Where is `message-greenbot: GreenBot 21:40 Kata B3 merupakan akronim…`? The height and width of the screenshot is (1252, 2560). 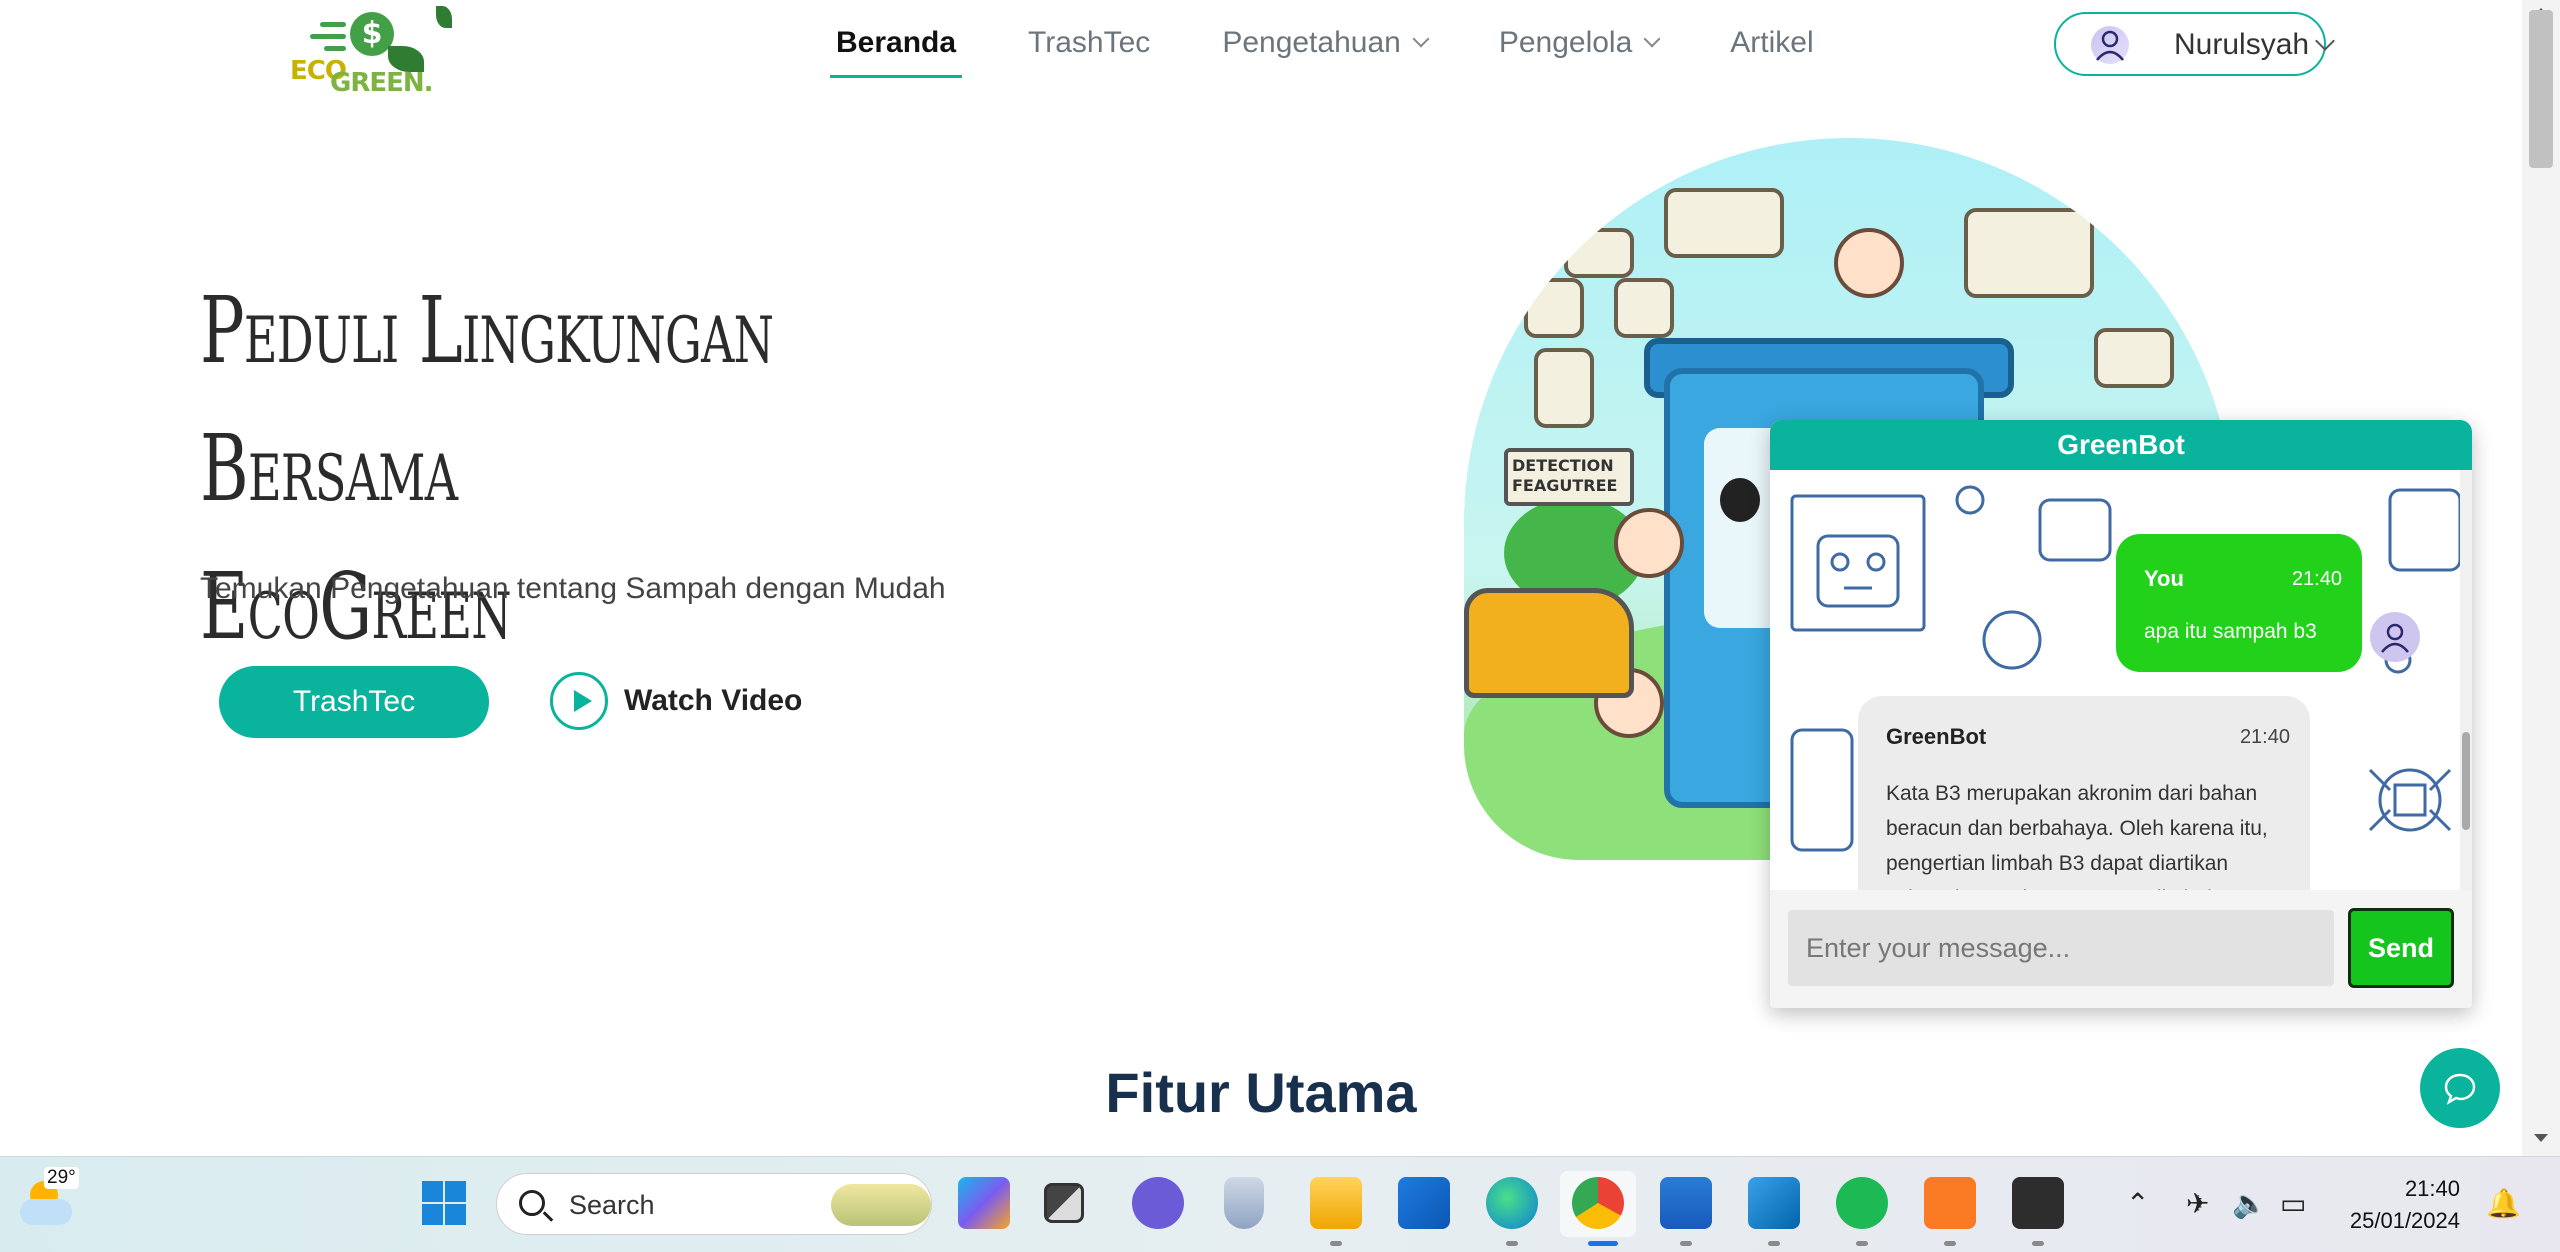
message-greenbot: GreenBot 21:40 Kata B3 merupakan akronim… is located at coordinates (2084, 793).